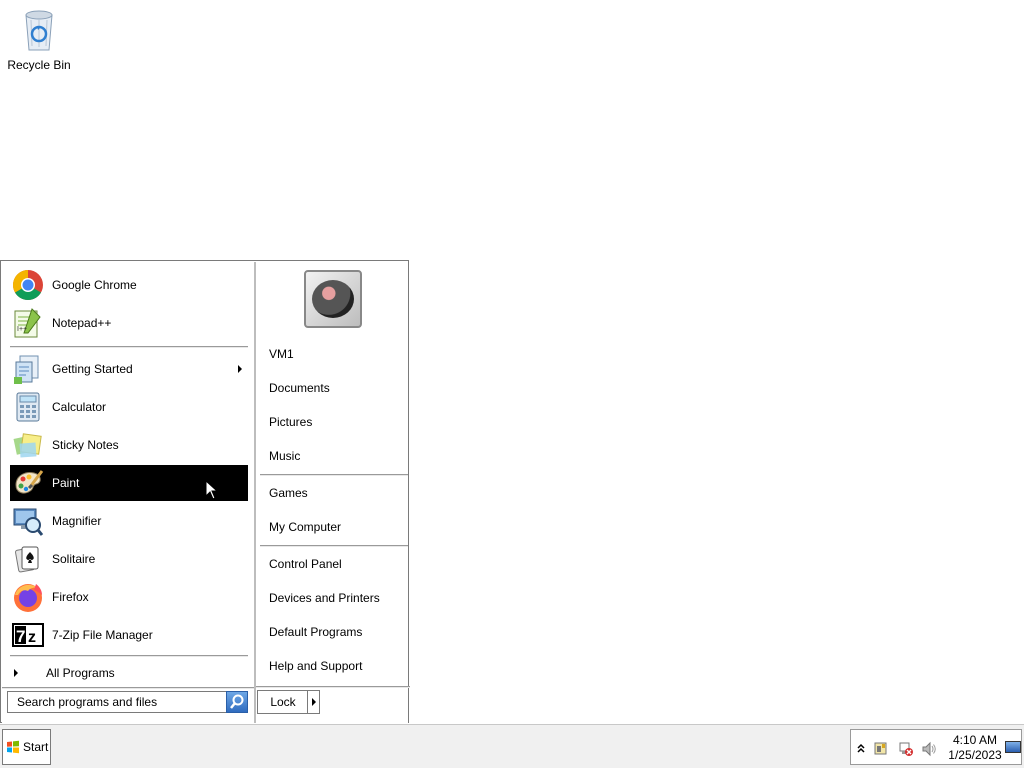  I want to click on windows-logo-icon, so click(13, 747).